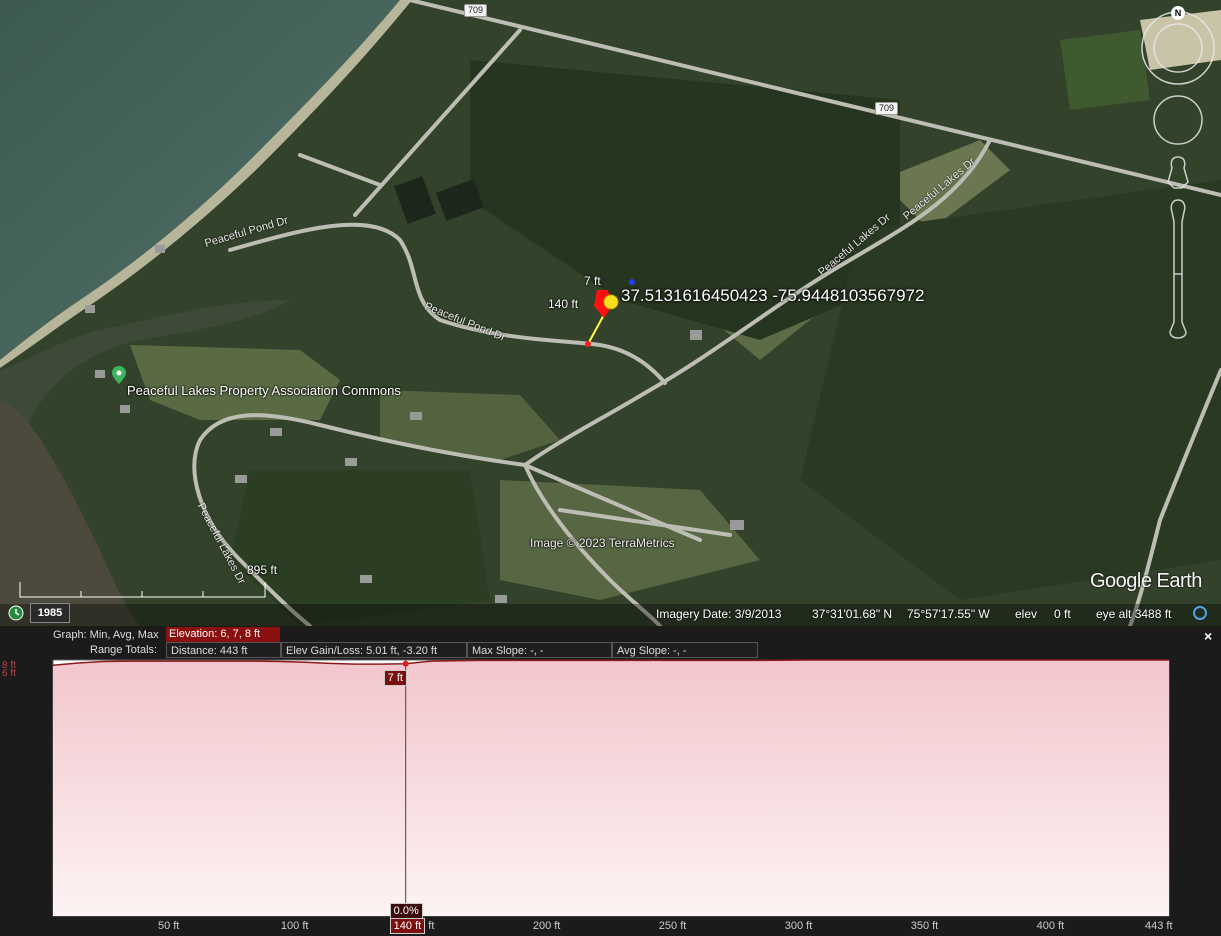 The height and width of the screenshot is (936, 1221). Describe the element at coordinates (1178, 270) in the screenshot. I see `zoom-slider` at that location.